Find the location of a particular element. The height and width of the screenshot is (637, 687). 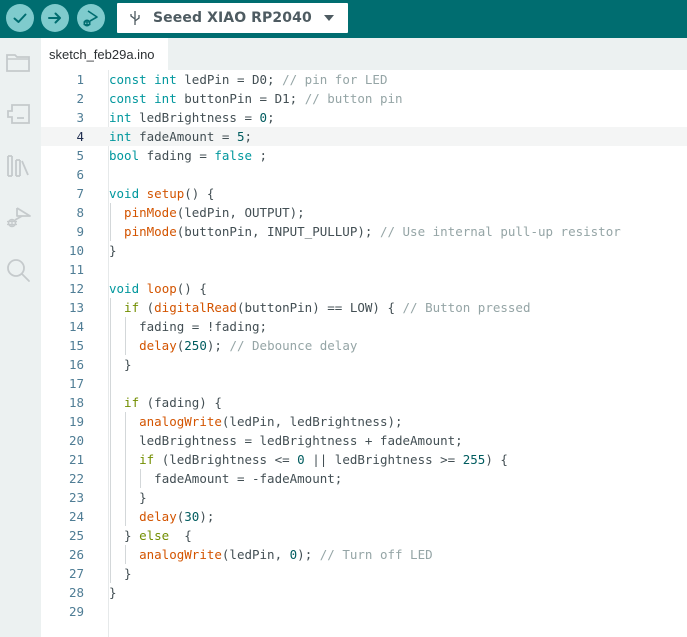

line-number: 21 is located at coordinates (76, 459).